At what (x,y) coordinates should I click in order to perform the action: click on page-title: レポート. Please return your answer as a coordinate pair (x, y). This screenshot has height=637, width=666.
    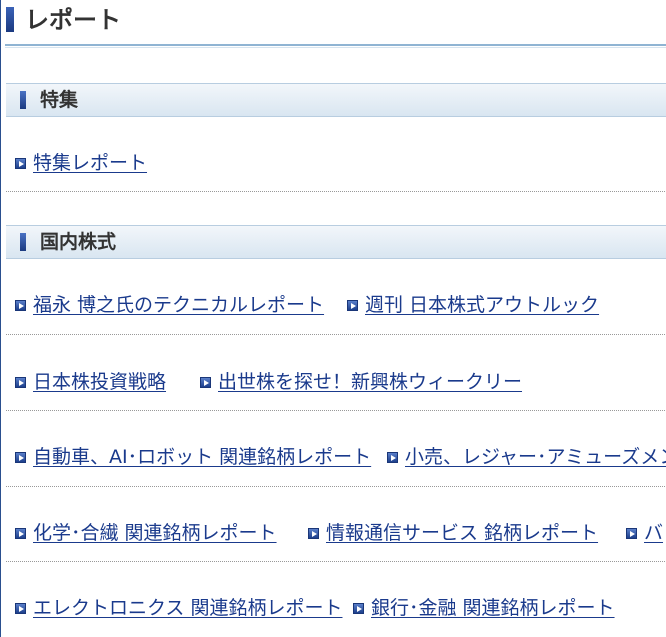
    Looking at the image, I should click on (73, 20).